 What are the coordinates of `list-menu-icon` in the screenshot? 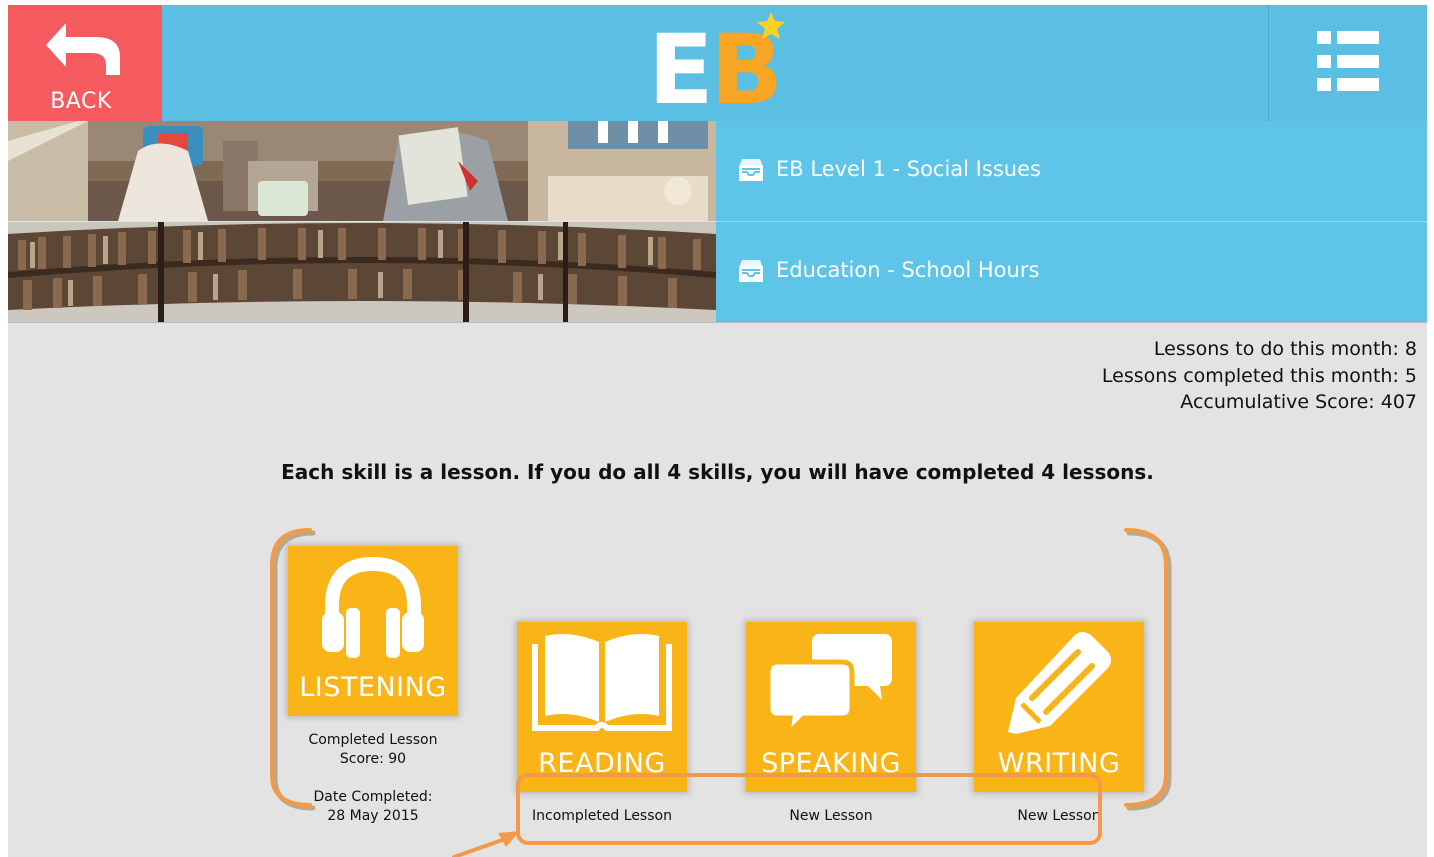 It's located at (1348, 61).